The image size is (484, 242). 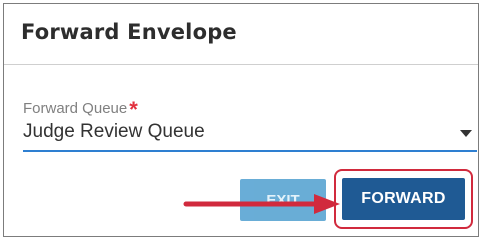 What do you see at coordinates (403, 199) in the screenshot?
I see `forward-button: FORWARD` at bounding box center [403, 199].